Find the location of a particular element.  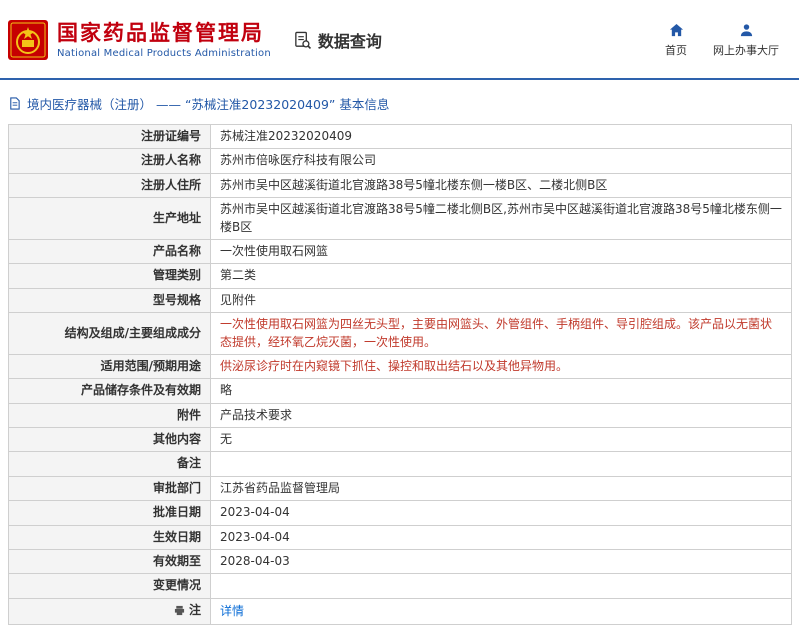

nmpa-emblem-logo is located at coordinates (28, 40).